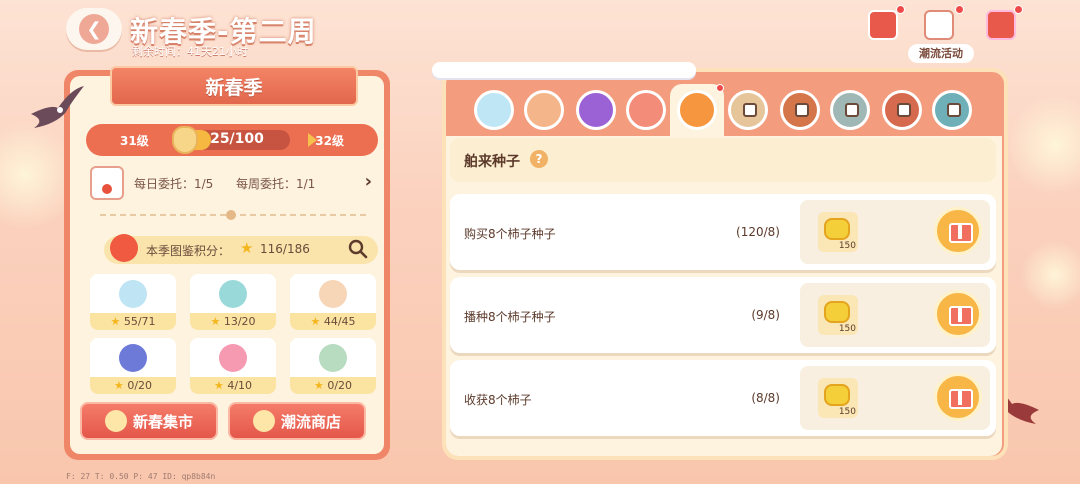  Describe the element at coordinates (133, 294) in the screenshot. I see `seal-icon` at that location.